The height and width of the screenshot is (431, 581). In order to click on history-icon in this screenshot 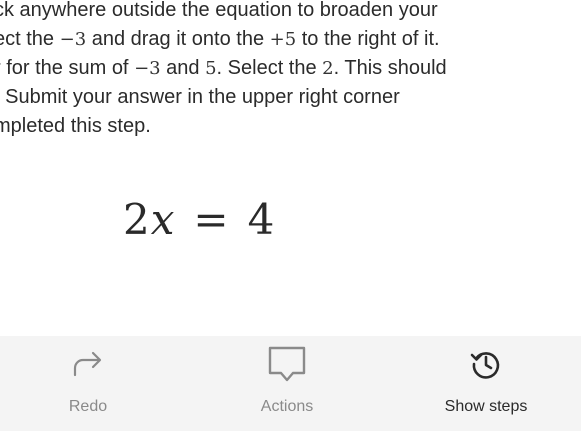, I will do `click(486, 364)`.